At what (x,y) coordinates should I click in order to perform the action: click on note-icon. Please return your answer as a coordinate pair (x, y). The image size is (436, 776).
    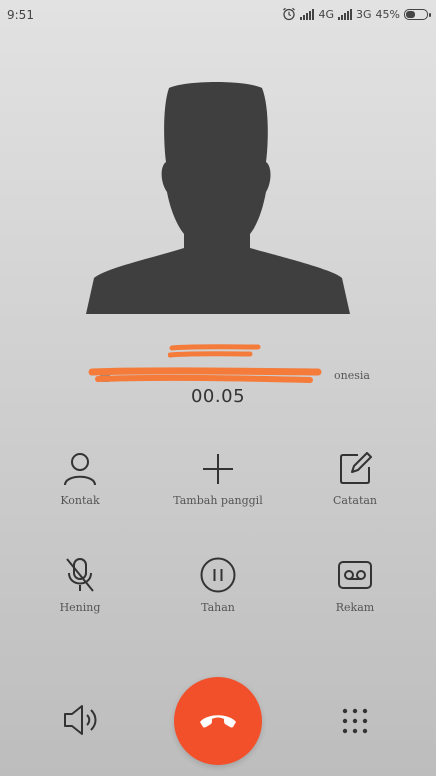
    Looking at the image, I should click on (356, 468).